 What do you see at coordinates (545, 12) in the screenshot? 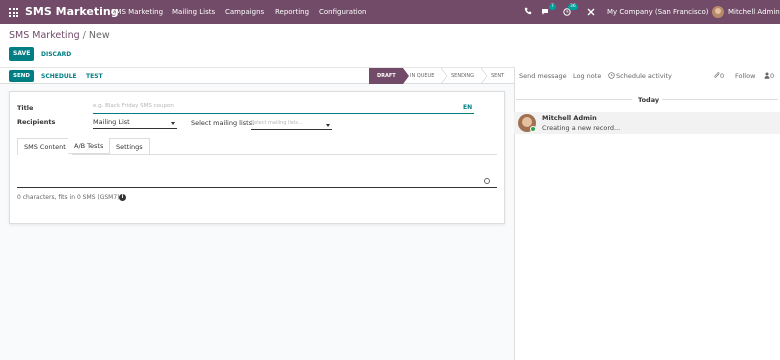
I see `messages-icon` at bounding box center [545, 12].